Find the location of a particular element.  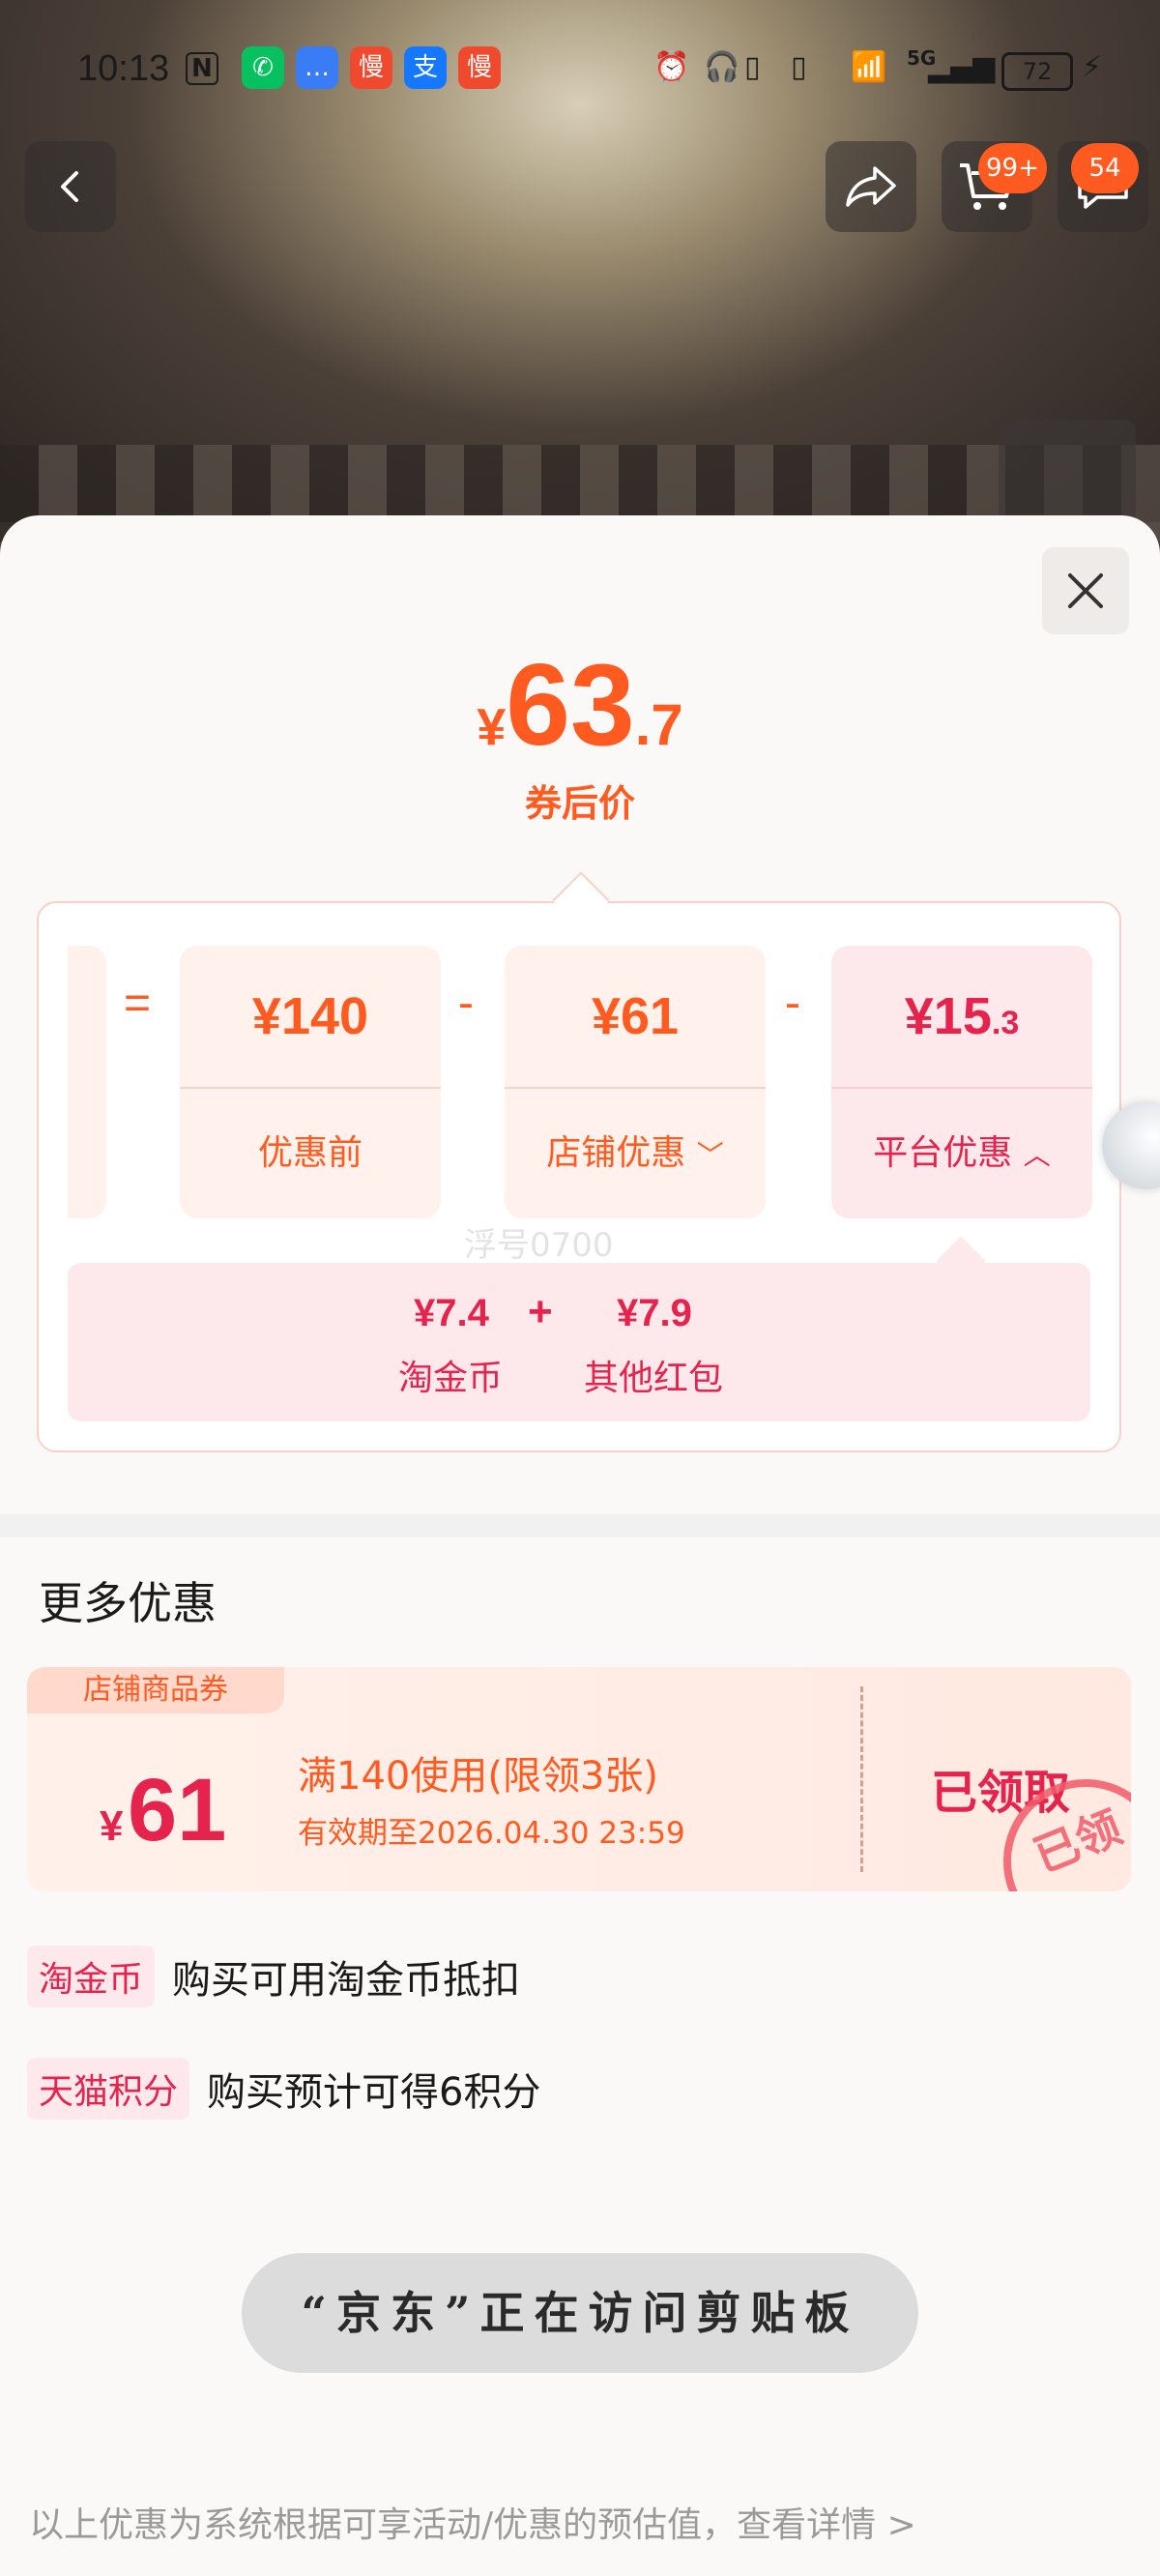

watermark-text: 浮号0700 is located at coordinates (539, 1245).